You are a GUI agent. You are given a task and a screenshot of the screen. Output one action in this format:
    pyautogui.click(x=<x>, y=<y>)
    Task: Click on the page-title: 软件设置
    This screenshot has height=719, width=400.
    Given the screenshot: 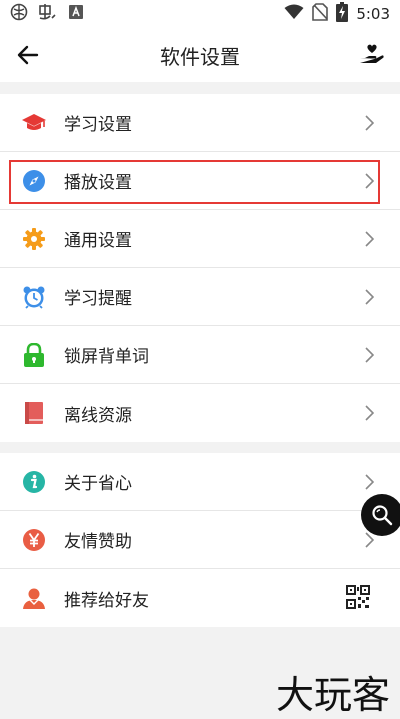 What is the action you would take?
    pyautogui.click(x=200, y=56)
    